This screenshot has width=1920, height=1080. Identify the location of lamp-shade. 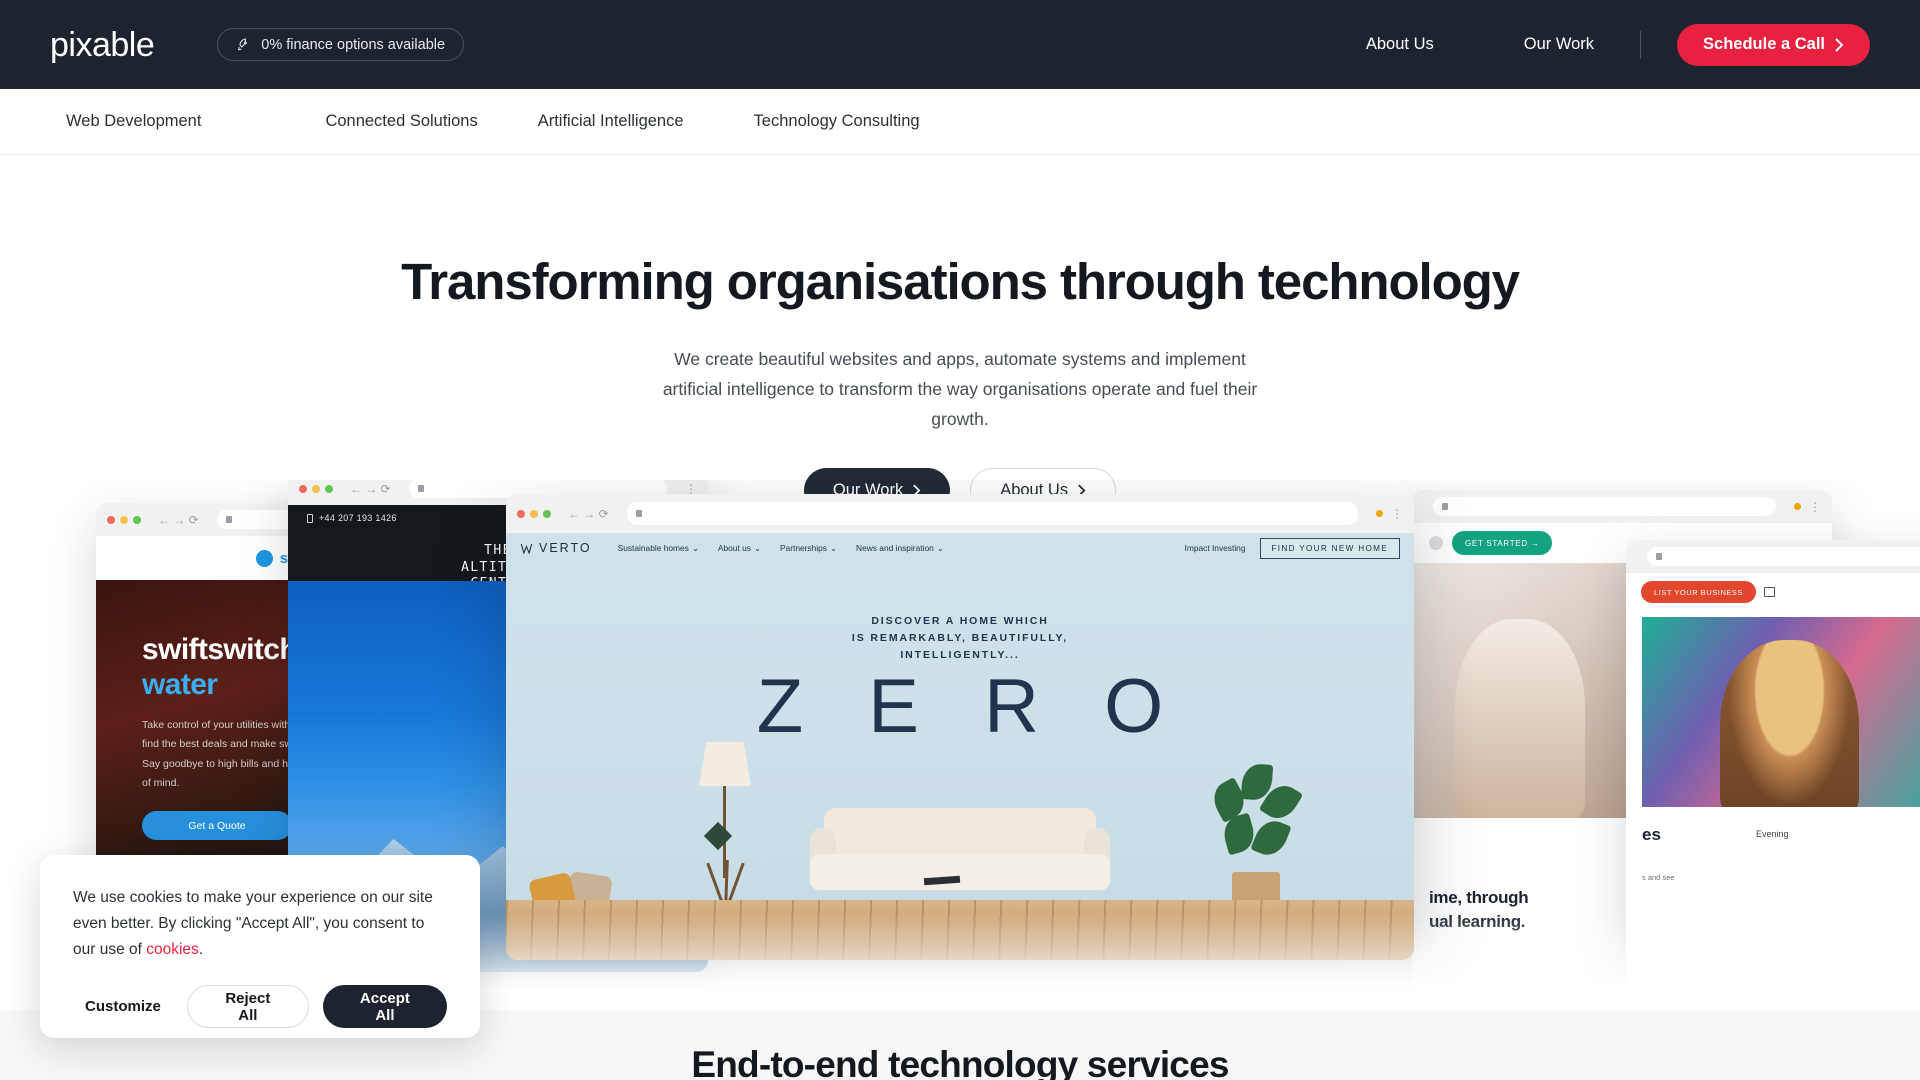
(725, 764).